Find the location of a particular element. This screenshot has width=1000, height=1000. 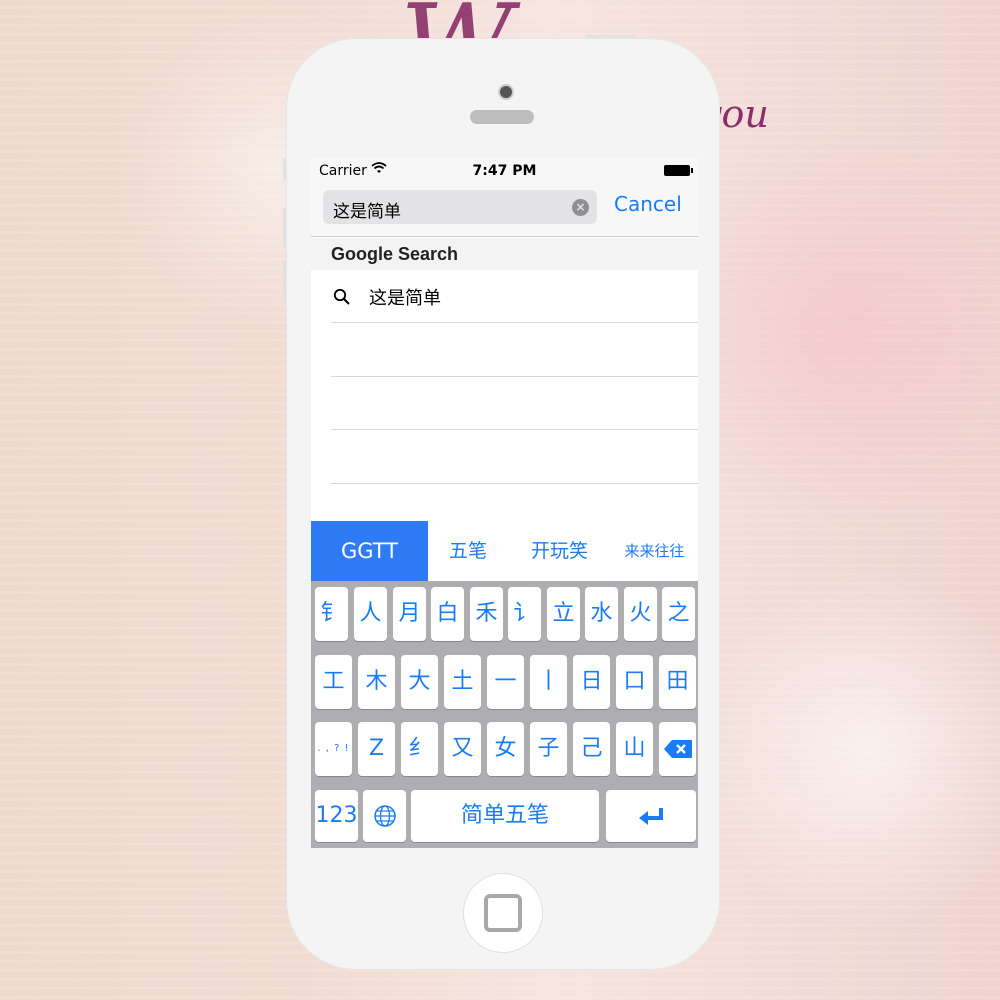

cancel-button: Cancel is located at coordinates (648, 204).